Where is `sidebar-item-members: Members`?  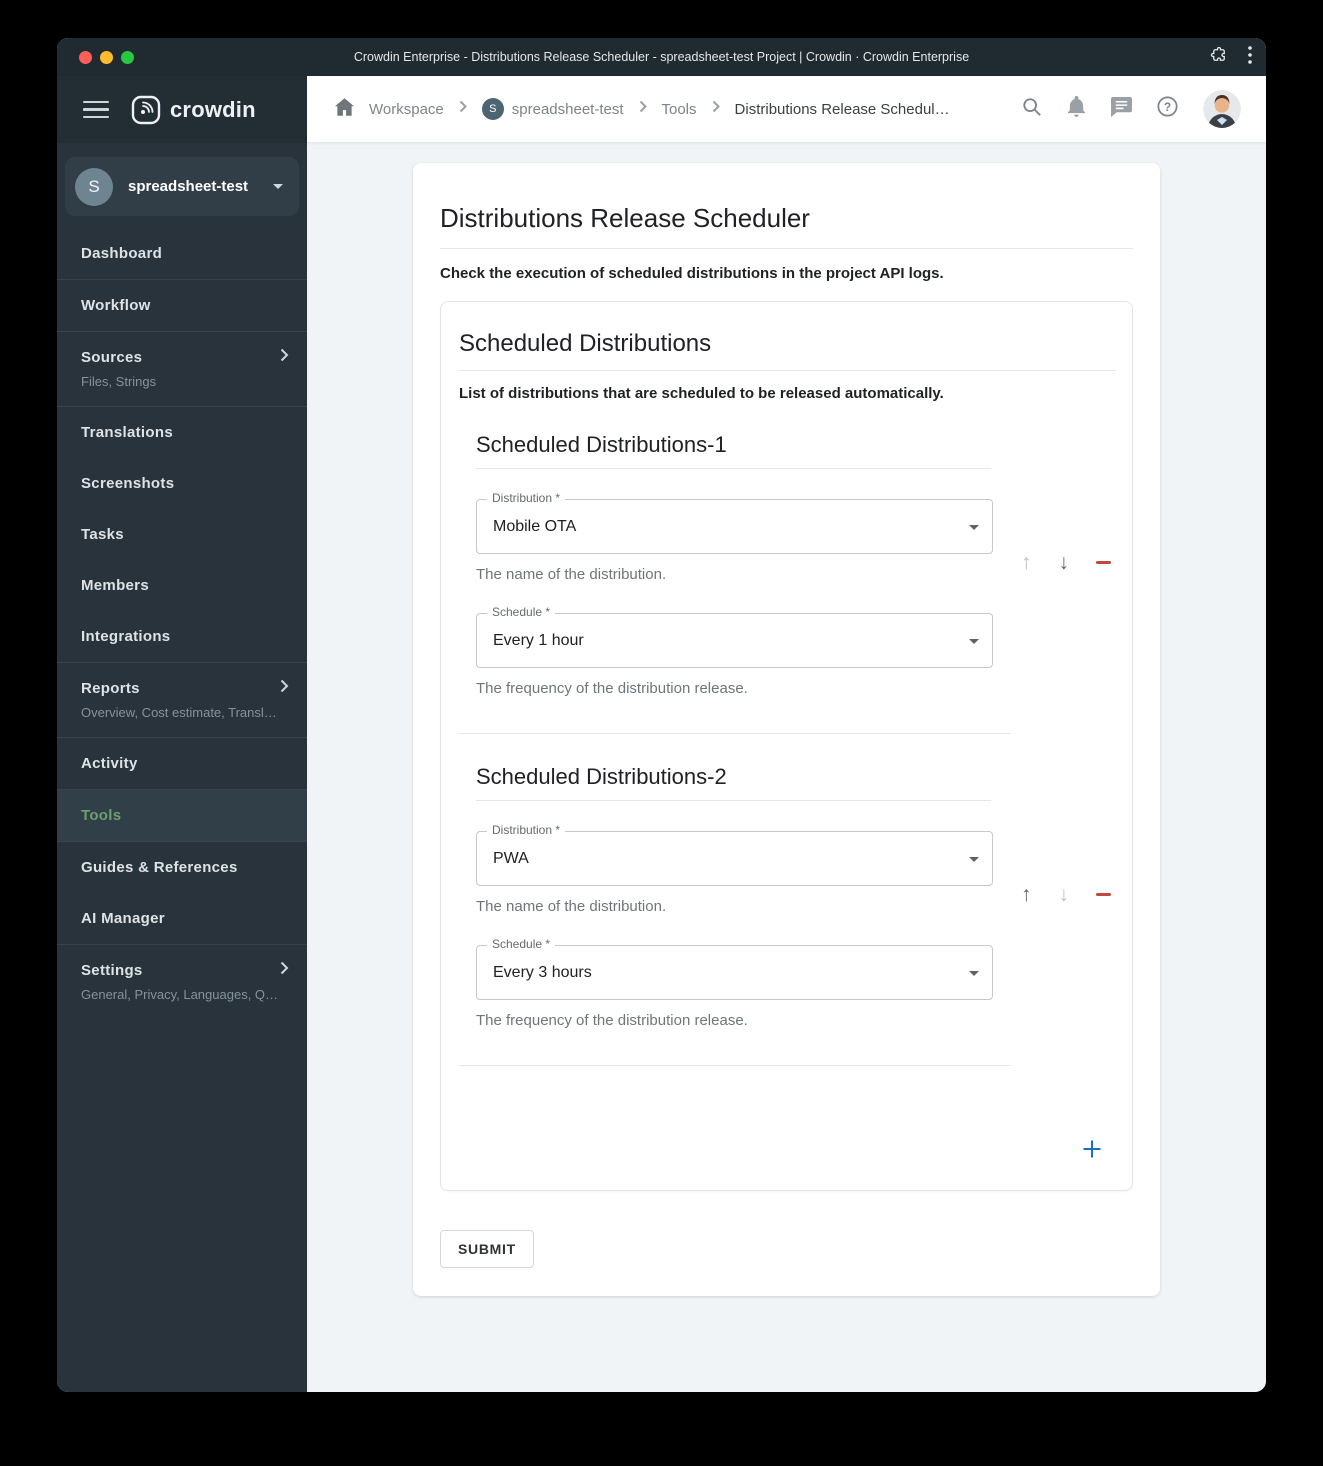 sidebar-item-members: Members is located at coordinates (182, 585).